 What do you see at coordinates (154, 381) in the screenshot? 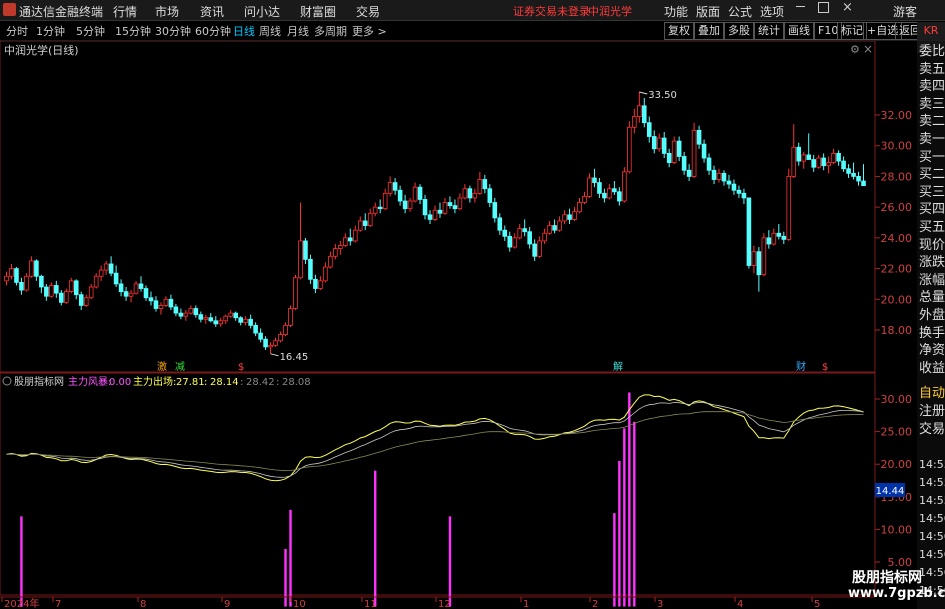
I see `indicator-header-text: 主力出场:` at bounding box center [154, 381].